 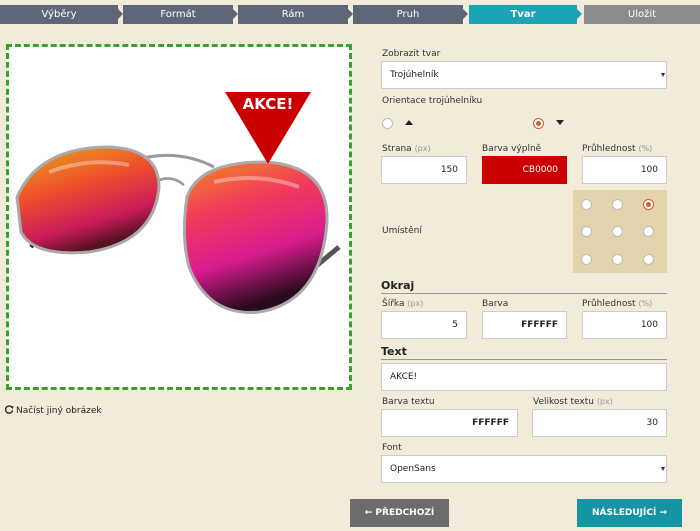 What do you see at coordinates (629, 513) in the screenshot?
I see `next-button: NÁSLEDUJÍCÍ →` at bounding box center [629, 513].